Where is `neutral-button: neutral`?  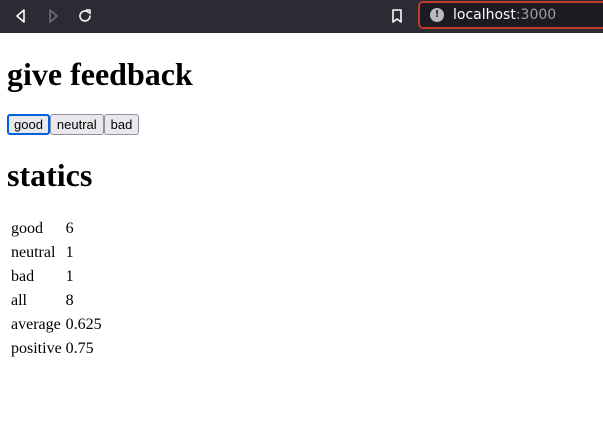
neutral-button: neutral is located at coordinates (76, 124).